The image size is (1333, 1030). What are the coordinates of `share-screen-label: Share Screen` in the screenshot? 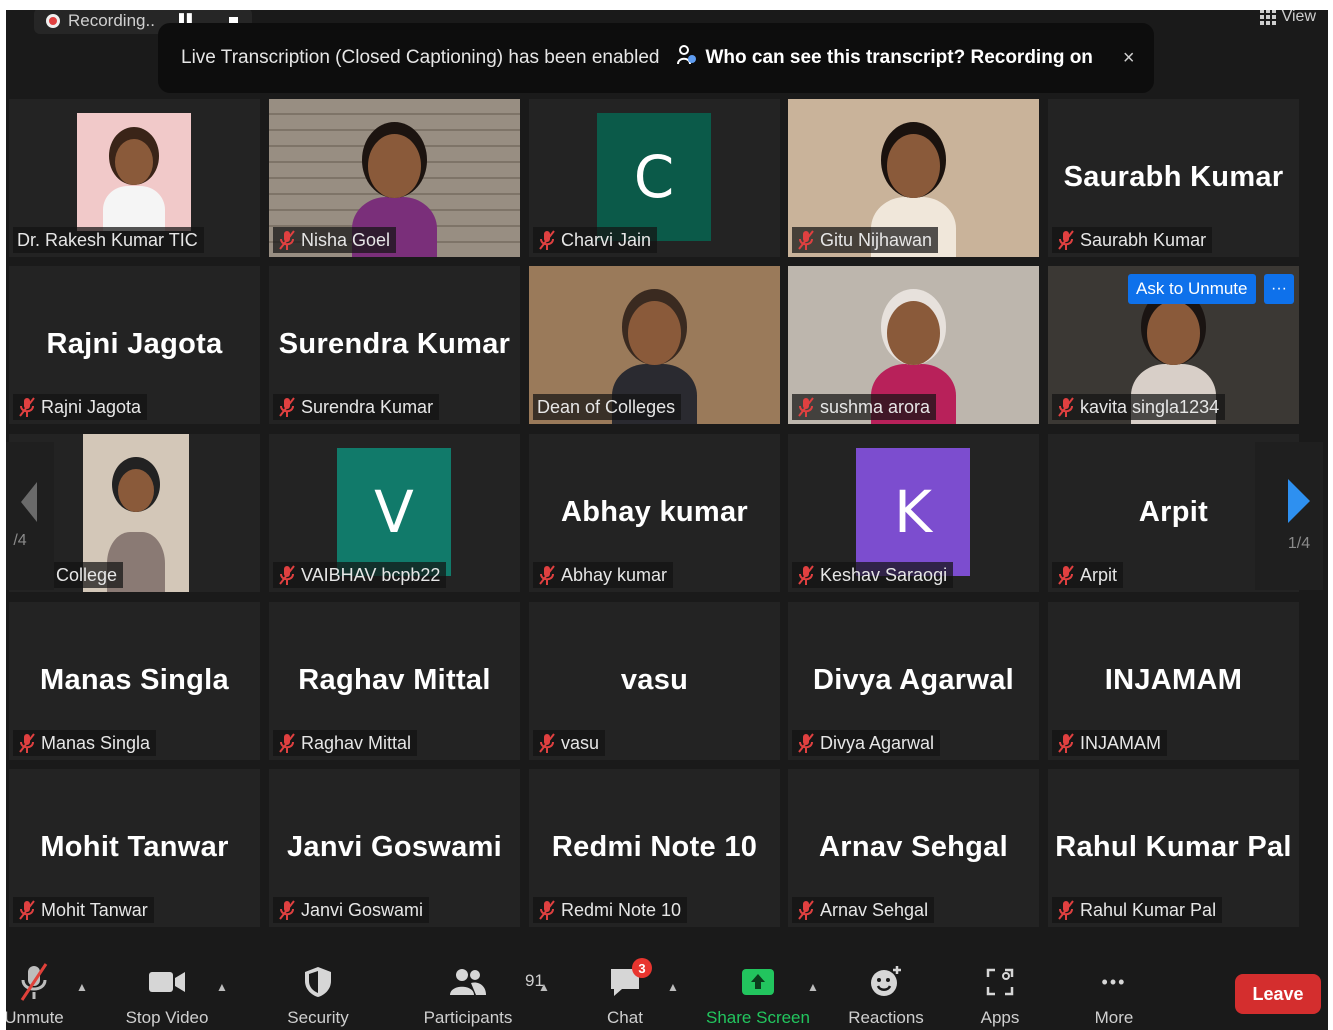 It's located at (758, 1017).